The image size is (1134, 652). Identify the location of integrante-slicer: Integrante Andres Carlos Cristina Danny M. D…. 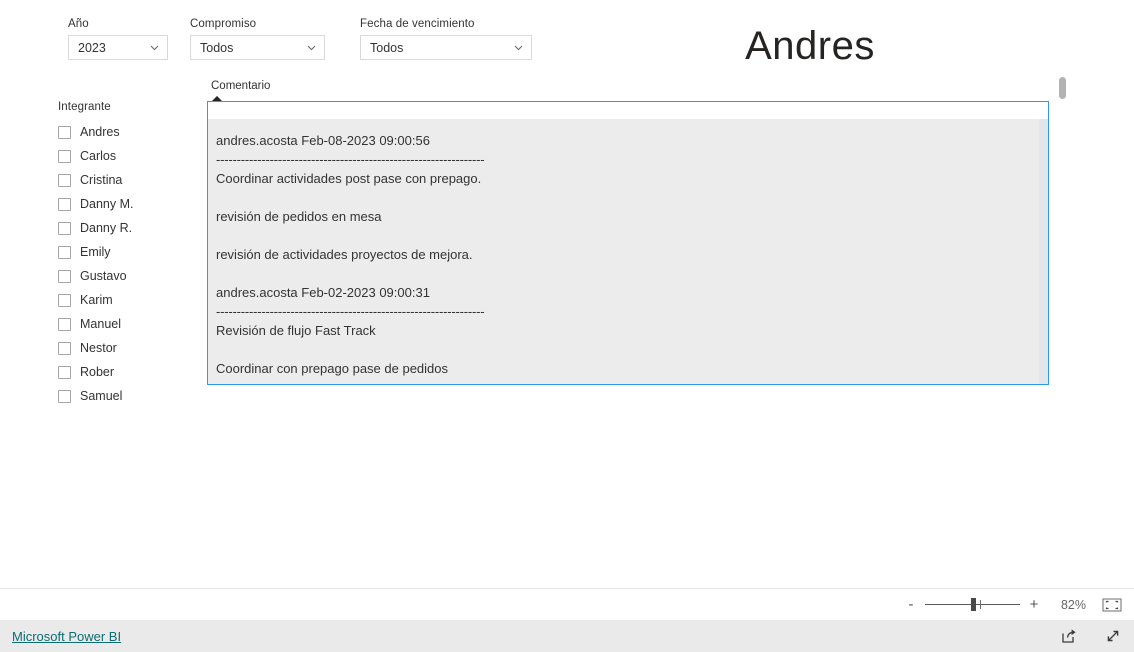
(128, 254).